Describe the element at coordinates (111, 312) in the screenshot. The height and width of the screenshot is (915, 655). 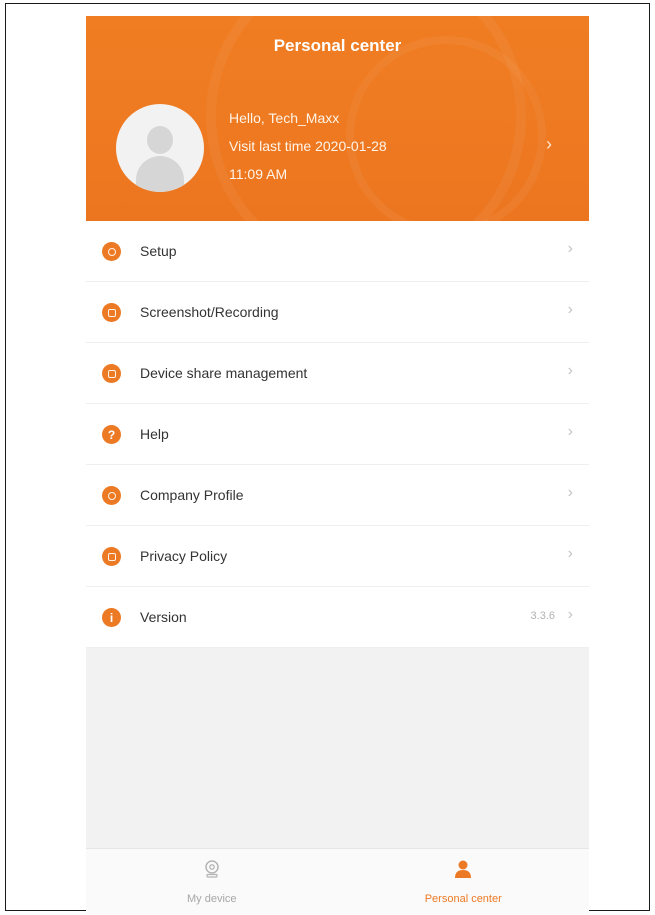
I see `camera-icon` at that location.